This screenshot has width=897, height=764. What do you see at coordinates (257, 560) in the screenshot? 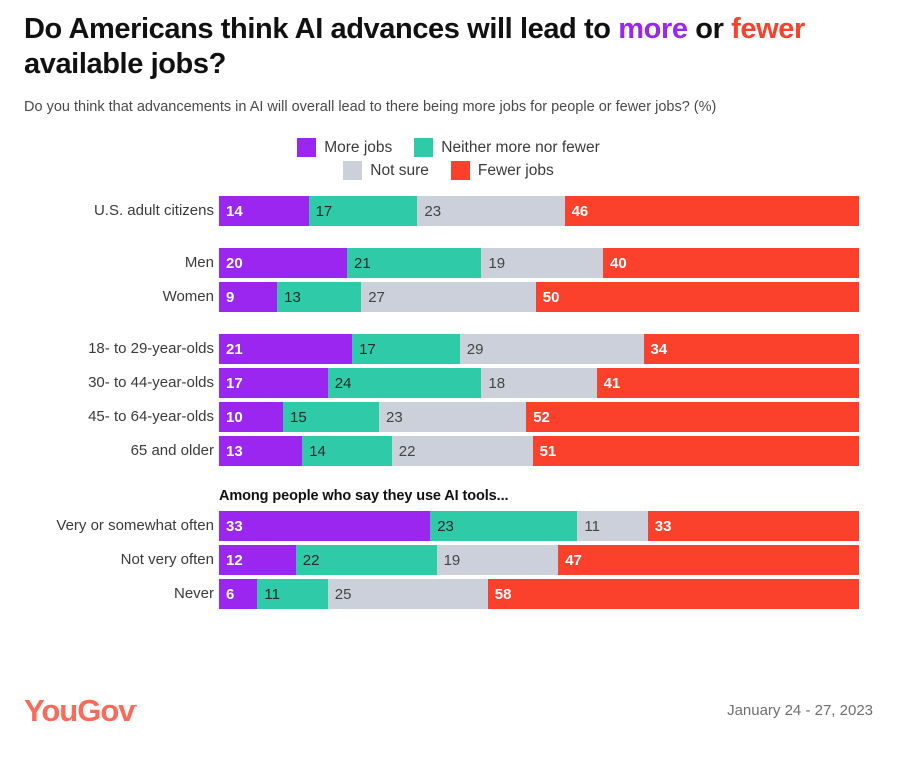
I see `bar-segment-more-jobs: 12` at bounding box center [257, 560].